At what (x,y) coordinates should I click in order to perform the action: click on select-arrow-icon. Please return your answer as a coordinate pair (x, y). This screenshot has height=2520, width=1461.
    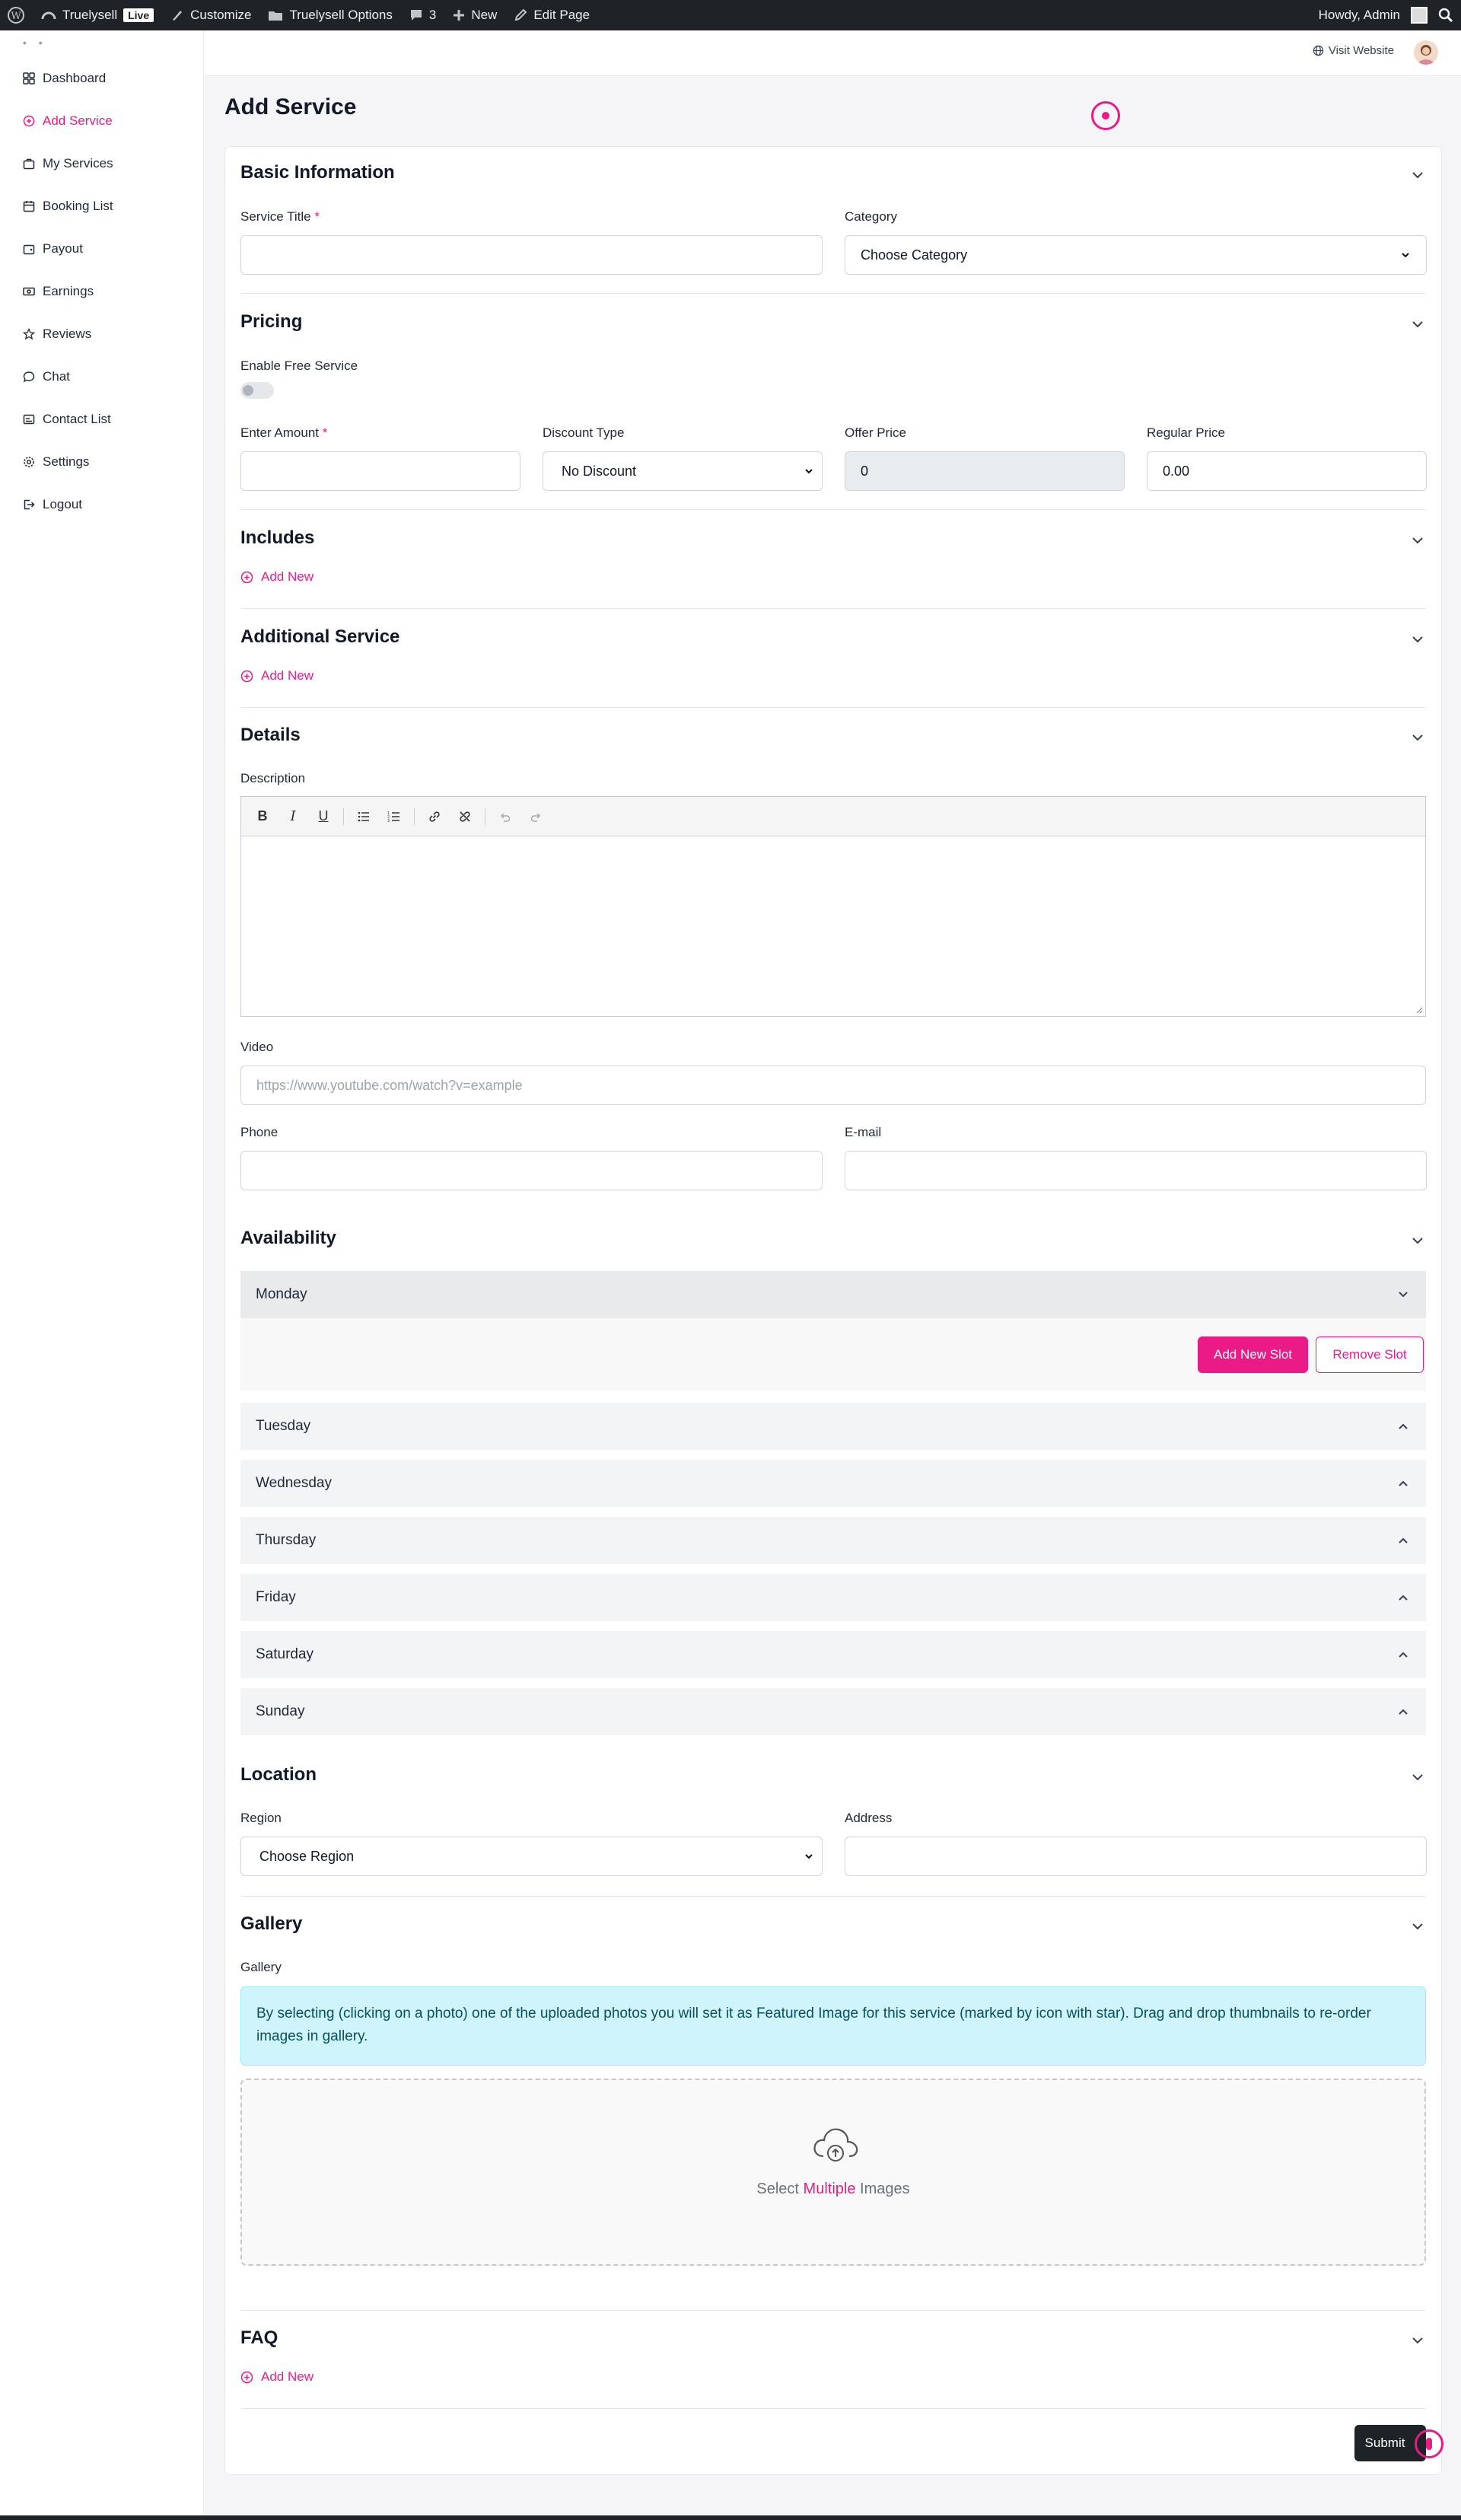
    Looking at the image, I should click on (1405, 255).